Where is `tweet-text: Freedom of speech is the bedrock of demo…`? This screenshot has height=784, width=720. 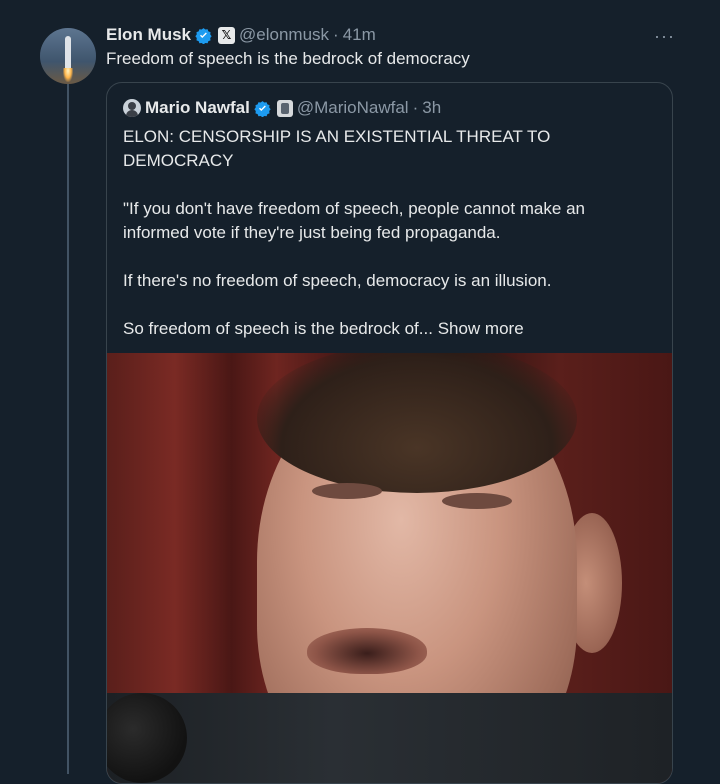 tweet-text: Freedom of speech is the bedrock of demo… is located at coordinates (288, 58).